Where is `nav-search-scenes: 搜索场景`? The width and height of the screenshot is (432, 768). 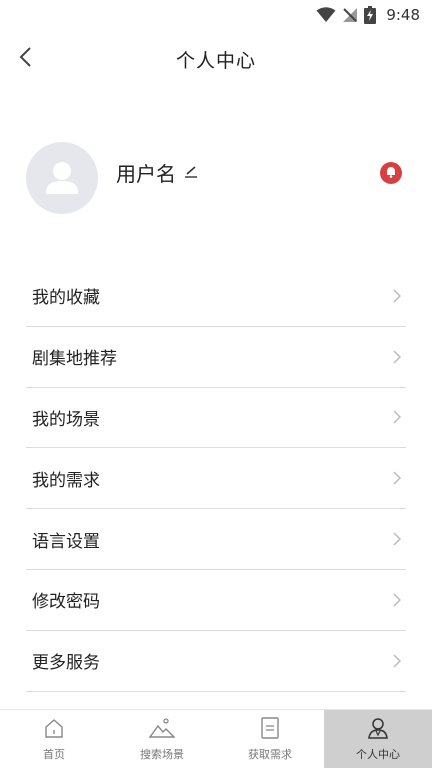 nav-search-scenes: 搜索场景 is located at coordinates (162, 739).